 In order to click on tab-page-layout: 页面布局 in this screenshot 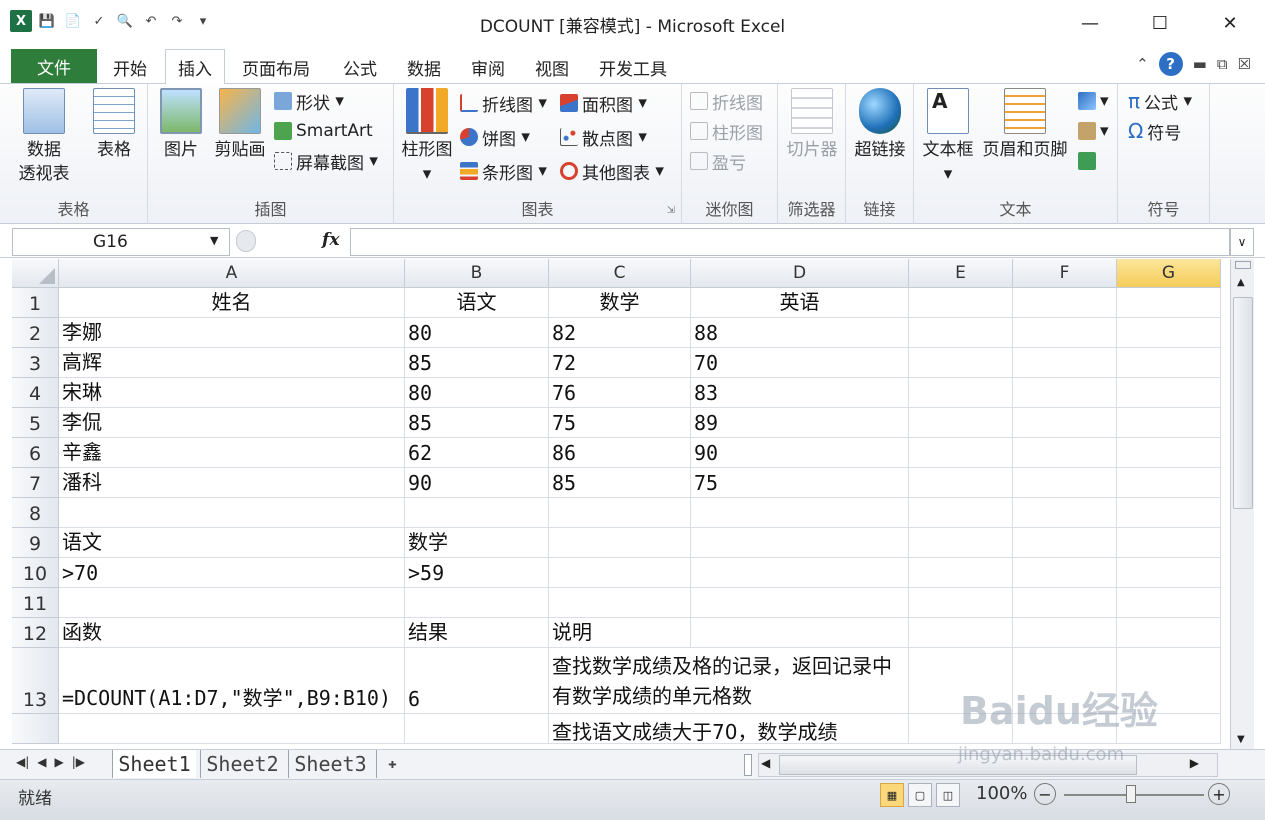, I will do `click(276, 67)`.